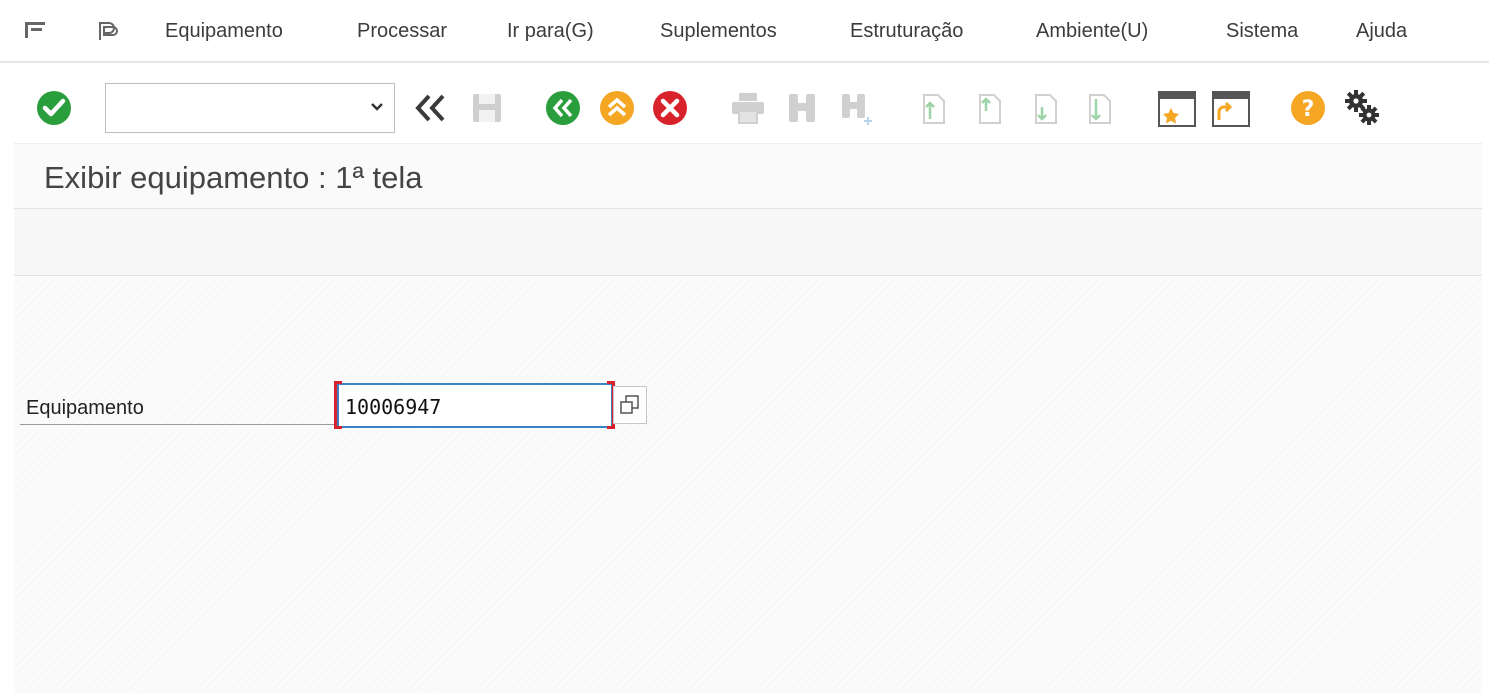 This screenshot has height=693, width=1489. I want to click on command-field, so click(250, 108).